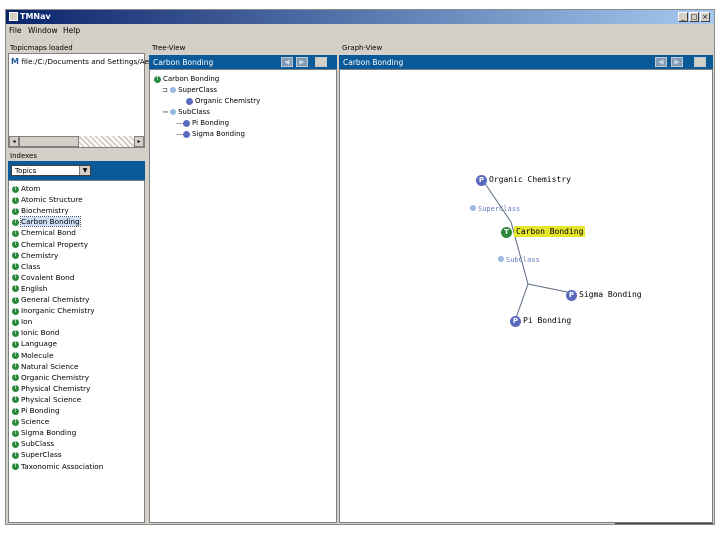 The width and height of the screenshot is (720, 540). What do you see at coordinates (189, 101) in the screenshot?
I see `topic-icon` at bounding box center [189, 101].